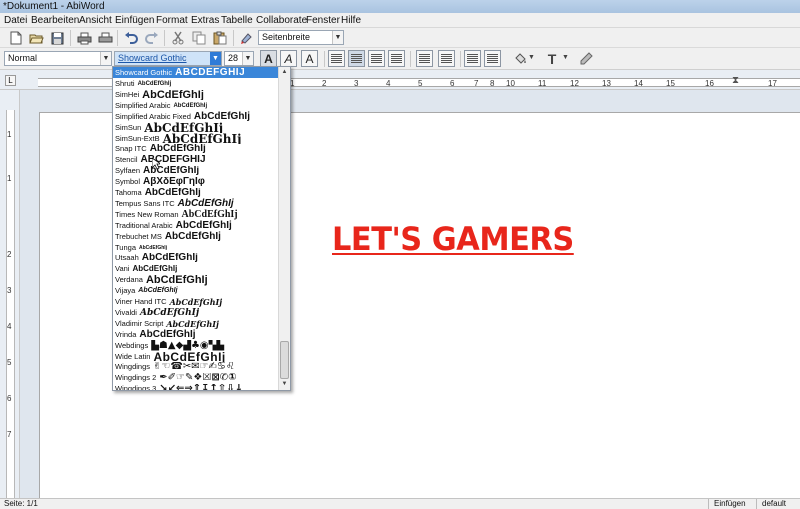 Image resolution: width=800 pixels, height=509 pixels. What do you see at coordinates (196, 334) in the screenshot?
I see `font-option: Vrinda AbCdEfGhIj` at bounding box center [196, 334].